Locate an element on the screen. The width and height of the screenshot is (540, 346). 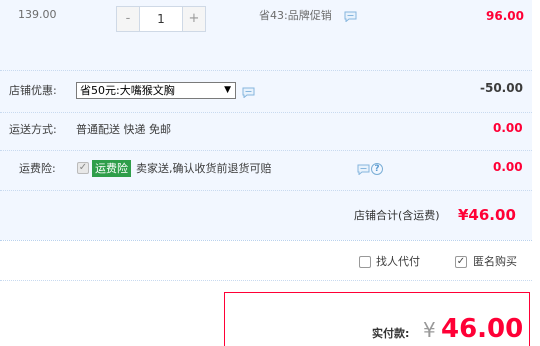
insurance-label: 运费险: is located at coordinates (37, 168).